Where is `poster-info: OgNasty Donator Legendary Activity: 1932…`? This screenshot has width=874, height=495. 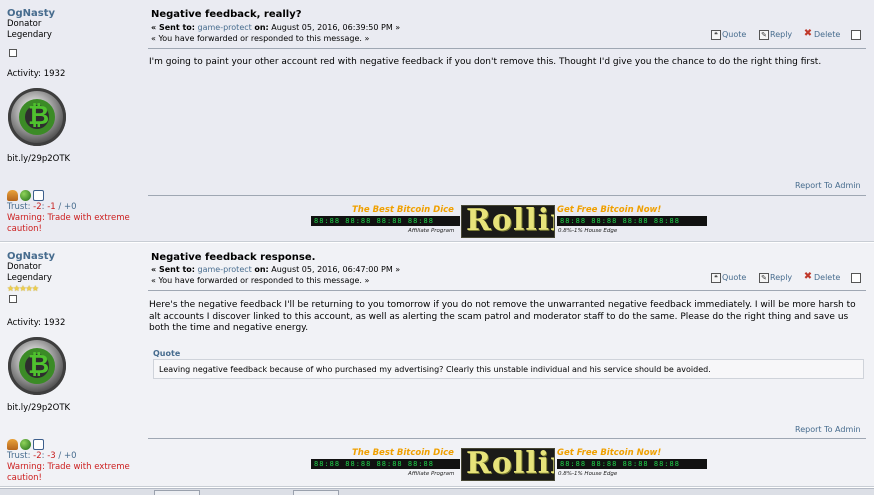
poster-info: OgNasty Donator Legendary Activity: 1932… is located at coordinates (74, 121).